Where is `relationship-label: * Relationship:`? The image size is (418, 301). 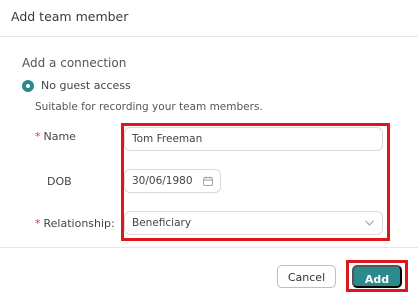 relationship-label: * Relationship: is located at coordinates (75, 223).